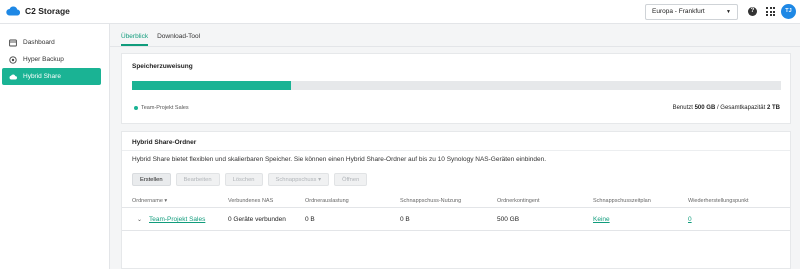  What do you see at coordinates (678, 11) in the screenshot?
I see `region-select-value: Europa - Frankfurt` at bounding box center [678, 11].